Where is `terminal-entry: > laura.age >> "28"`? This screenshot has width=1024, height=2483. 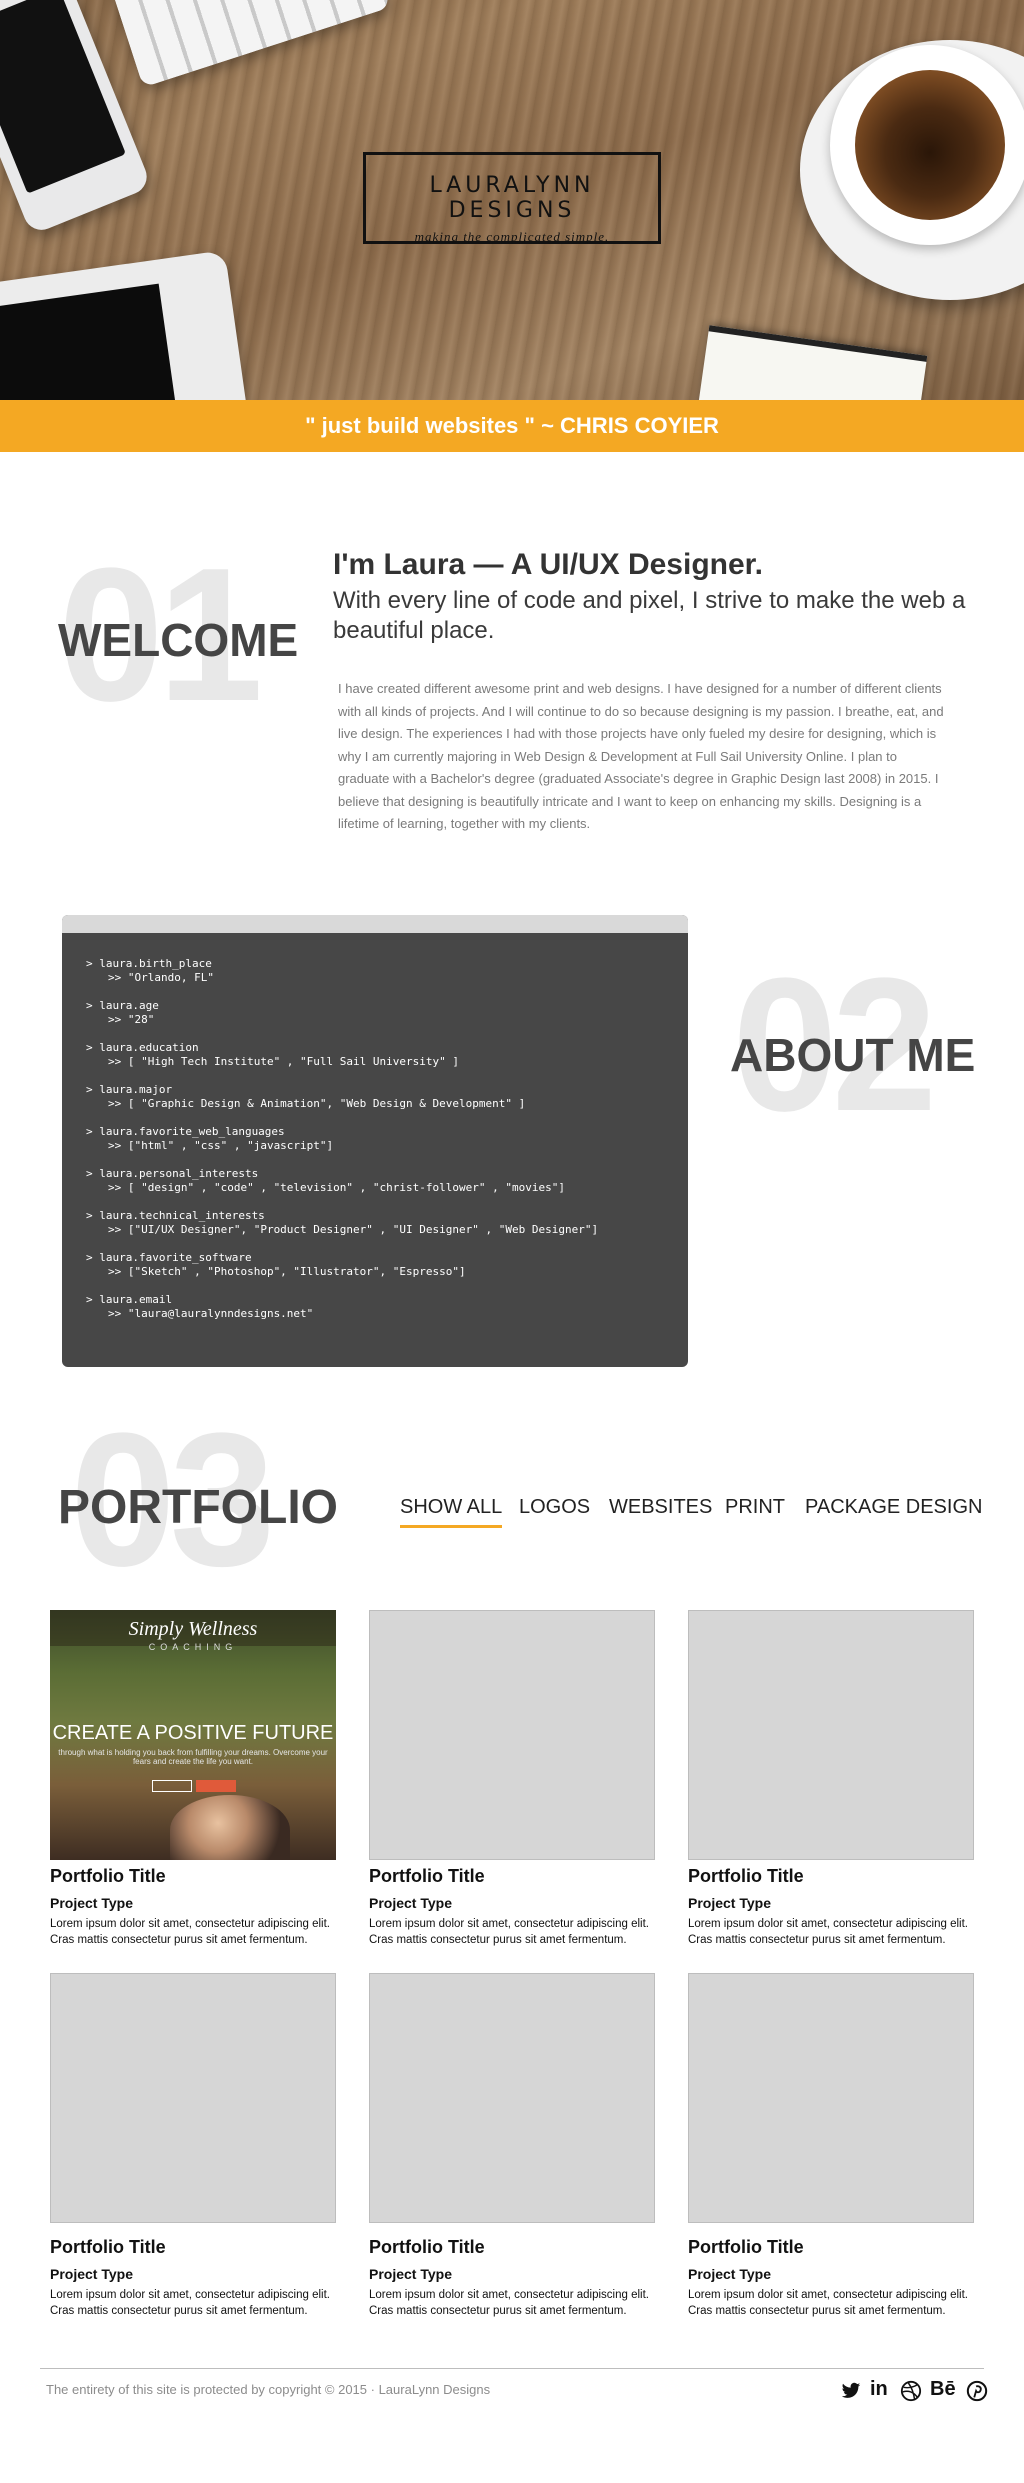 terminal-entry: > laura.age >> "28" is located at coordinates (387, 1013).